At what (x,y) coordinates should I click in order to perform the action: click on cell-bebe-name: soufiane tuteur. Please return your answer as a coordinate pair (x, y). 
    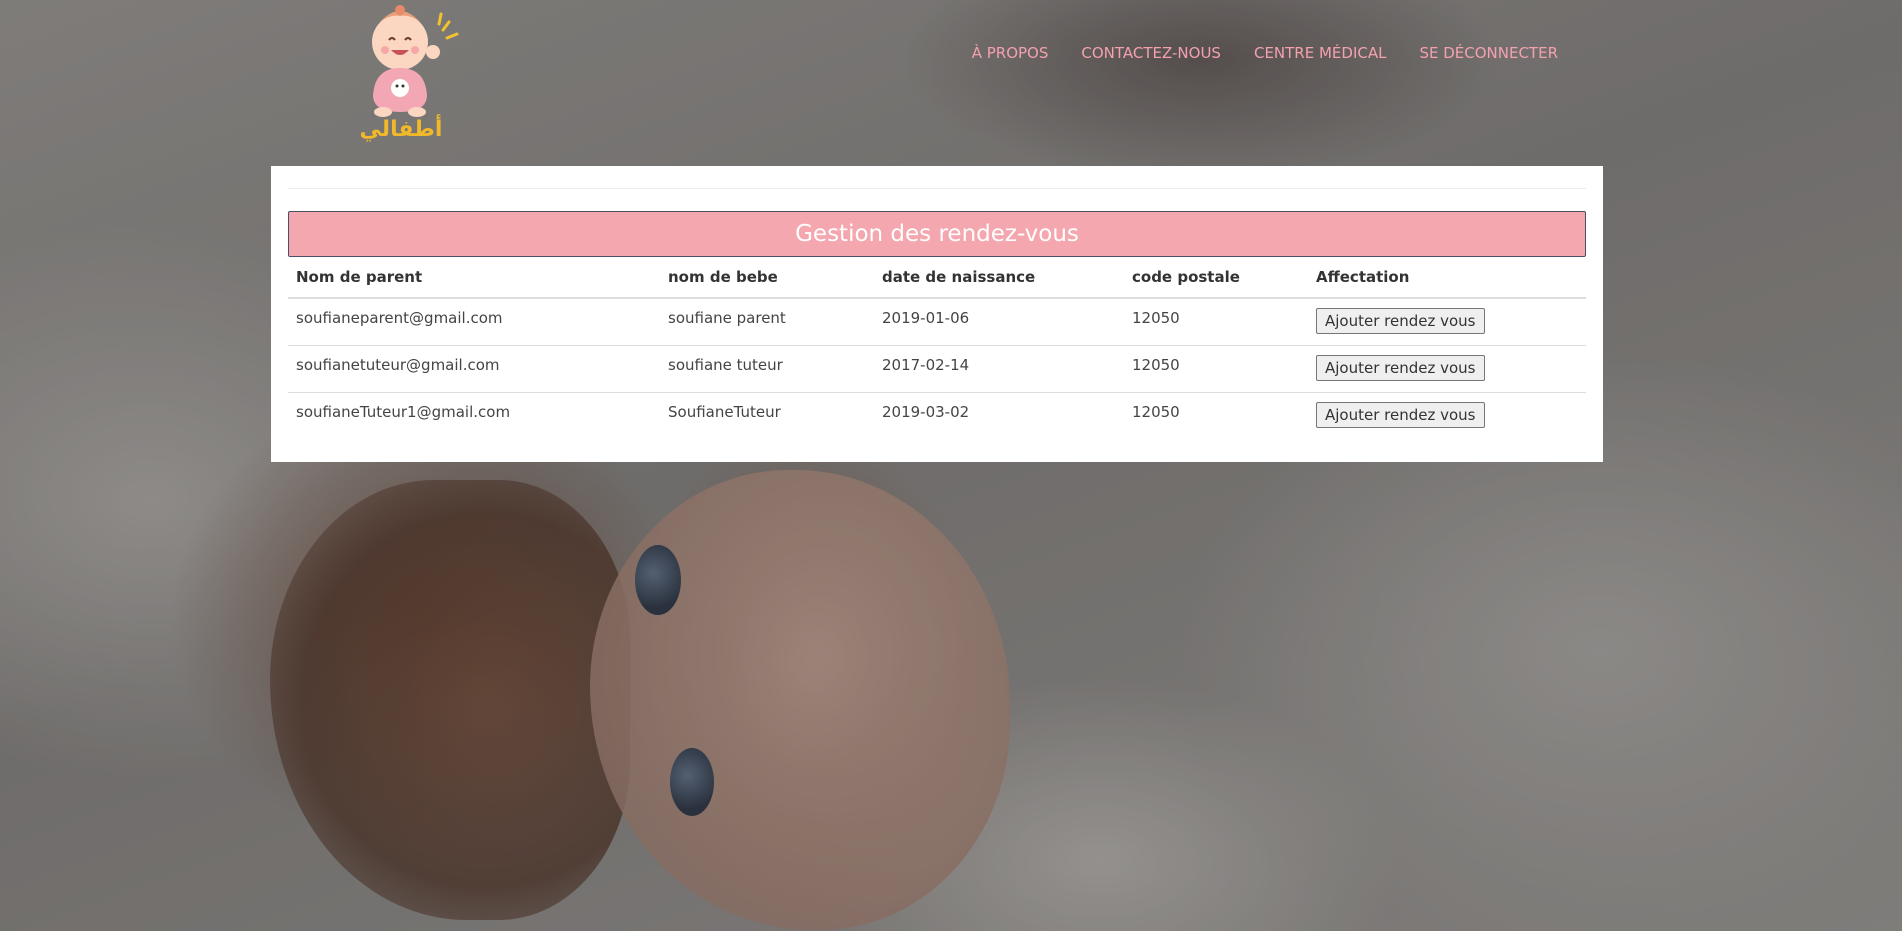
    Looking at the image, I should click on (767, 369).